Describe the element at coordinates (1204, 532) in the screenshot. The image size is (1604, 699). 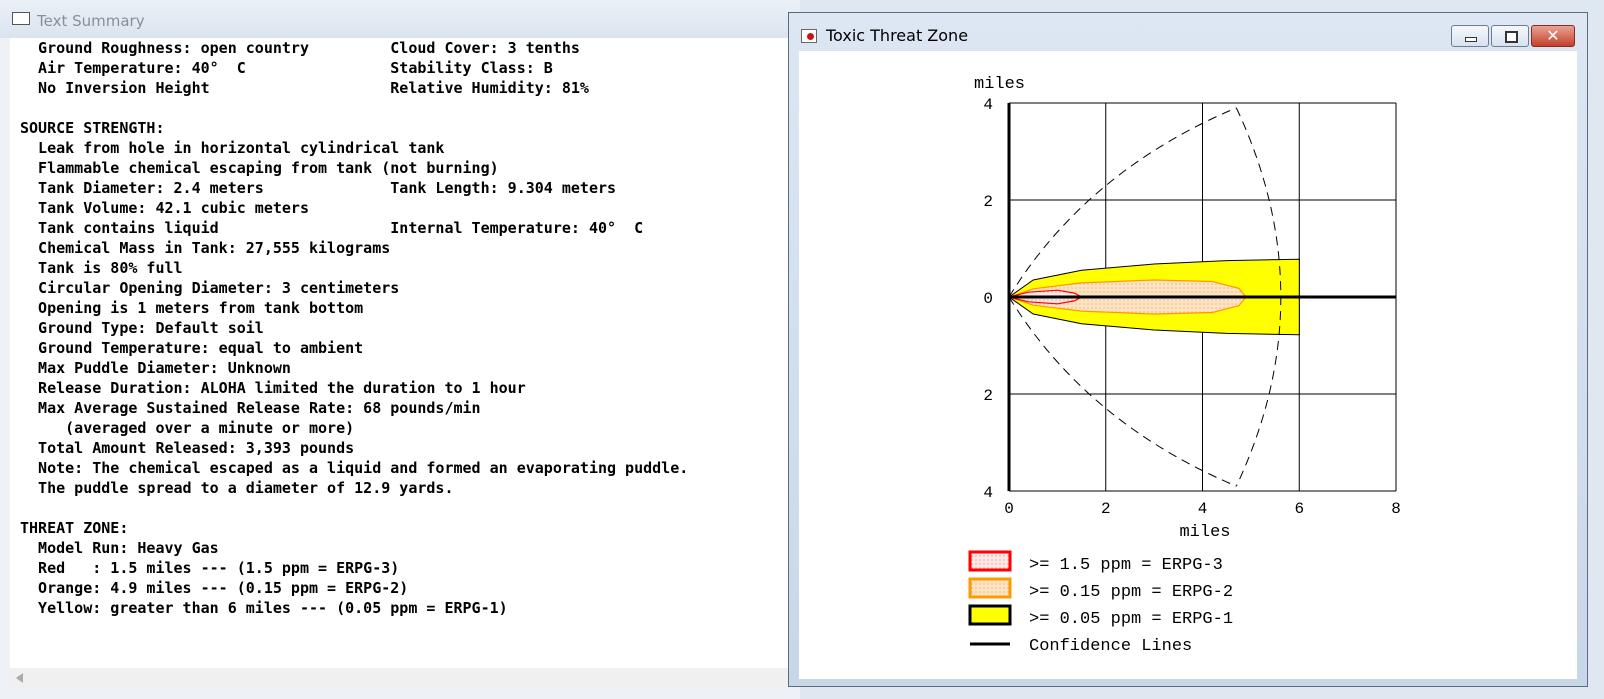
I see `x-axis-label: miles` at that location.